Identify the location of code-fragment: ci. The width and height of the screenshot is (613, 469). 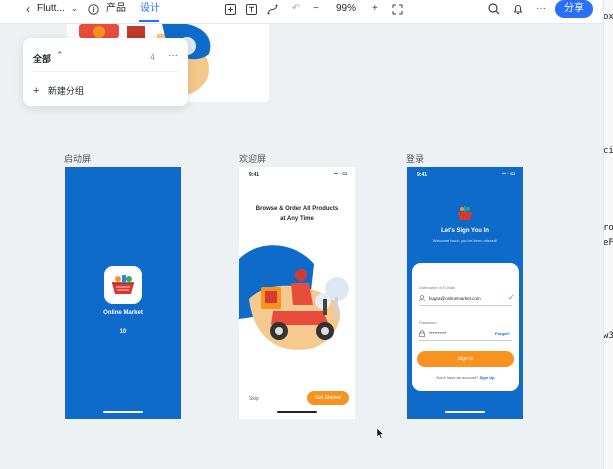
(608, 151).